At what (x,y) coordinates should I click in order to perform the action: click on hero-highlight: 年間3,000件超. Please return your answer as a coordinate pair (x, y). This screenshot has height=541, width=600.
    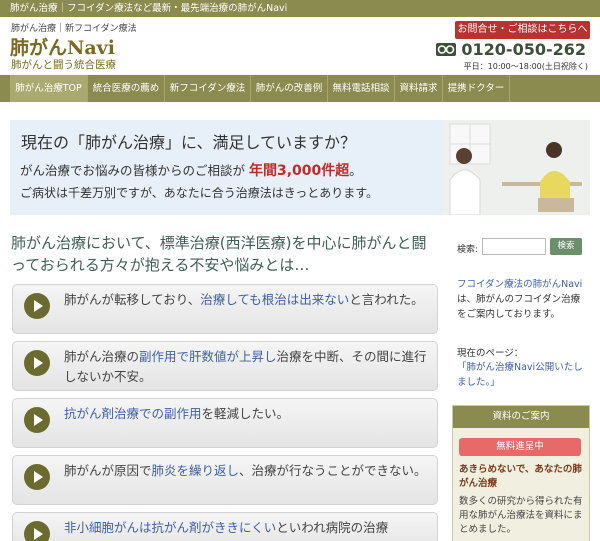
    Looking at the image, I should click on (299, 171).